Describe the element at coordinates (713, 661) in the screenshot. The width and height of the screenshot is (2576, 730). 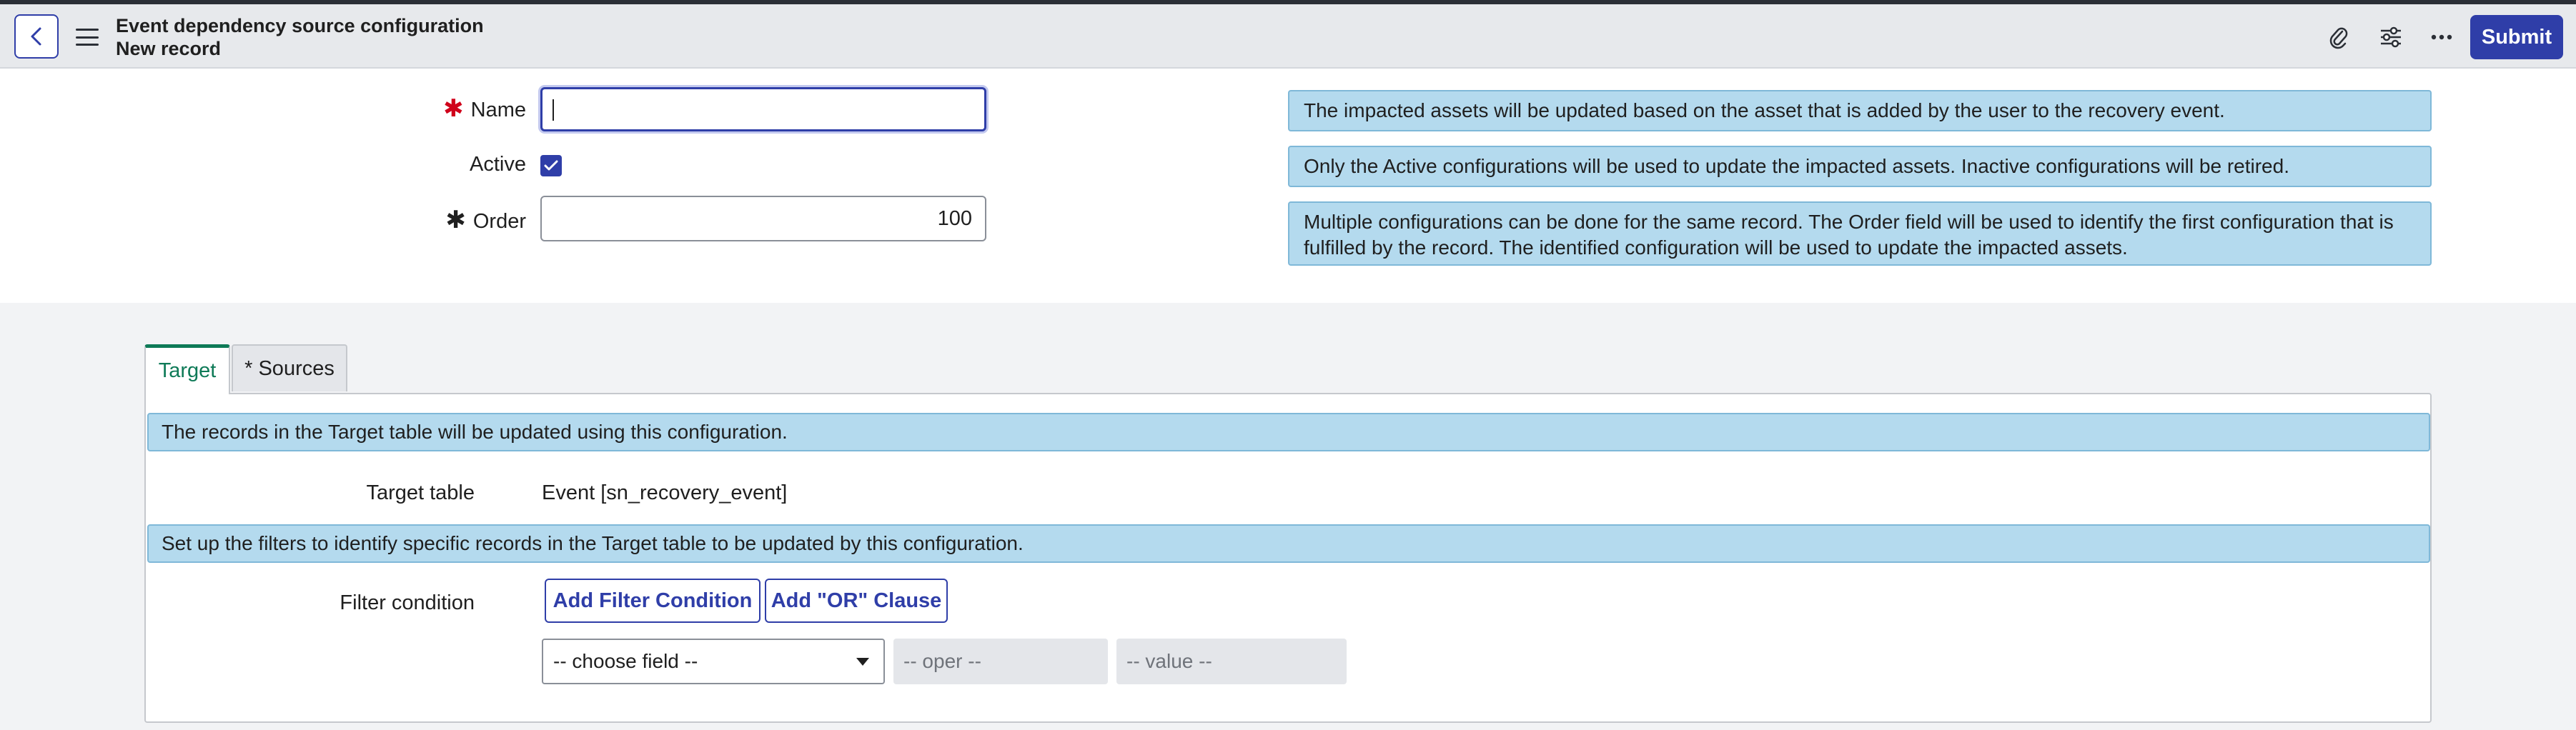
I see `choose-field-select: -- choose field --` at that location.